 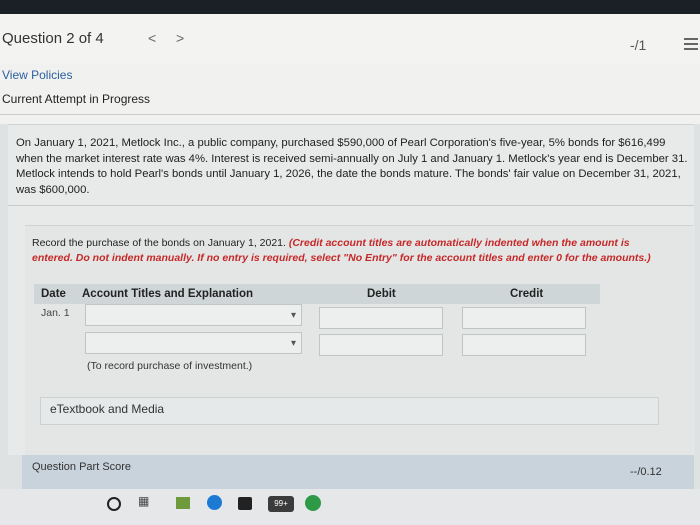 I want to click on header-date: Date, so click(x=53, y=294).